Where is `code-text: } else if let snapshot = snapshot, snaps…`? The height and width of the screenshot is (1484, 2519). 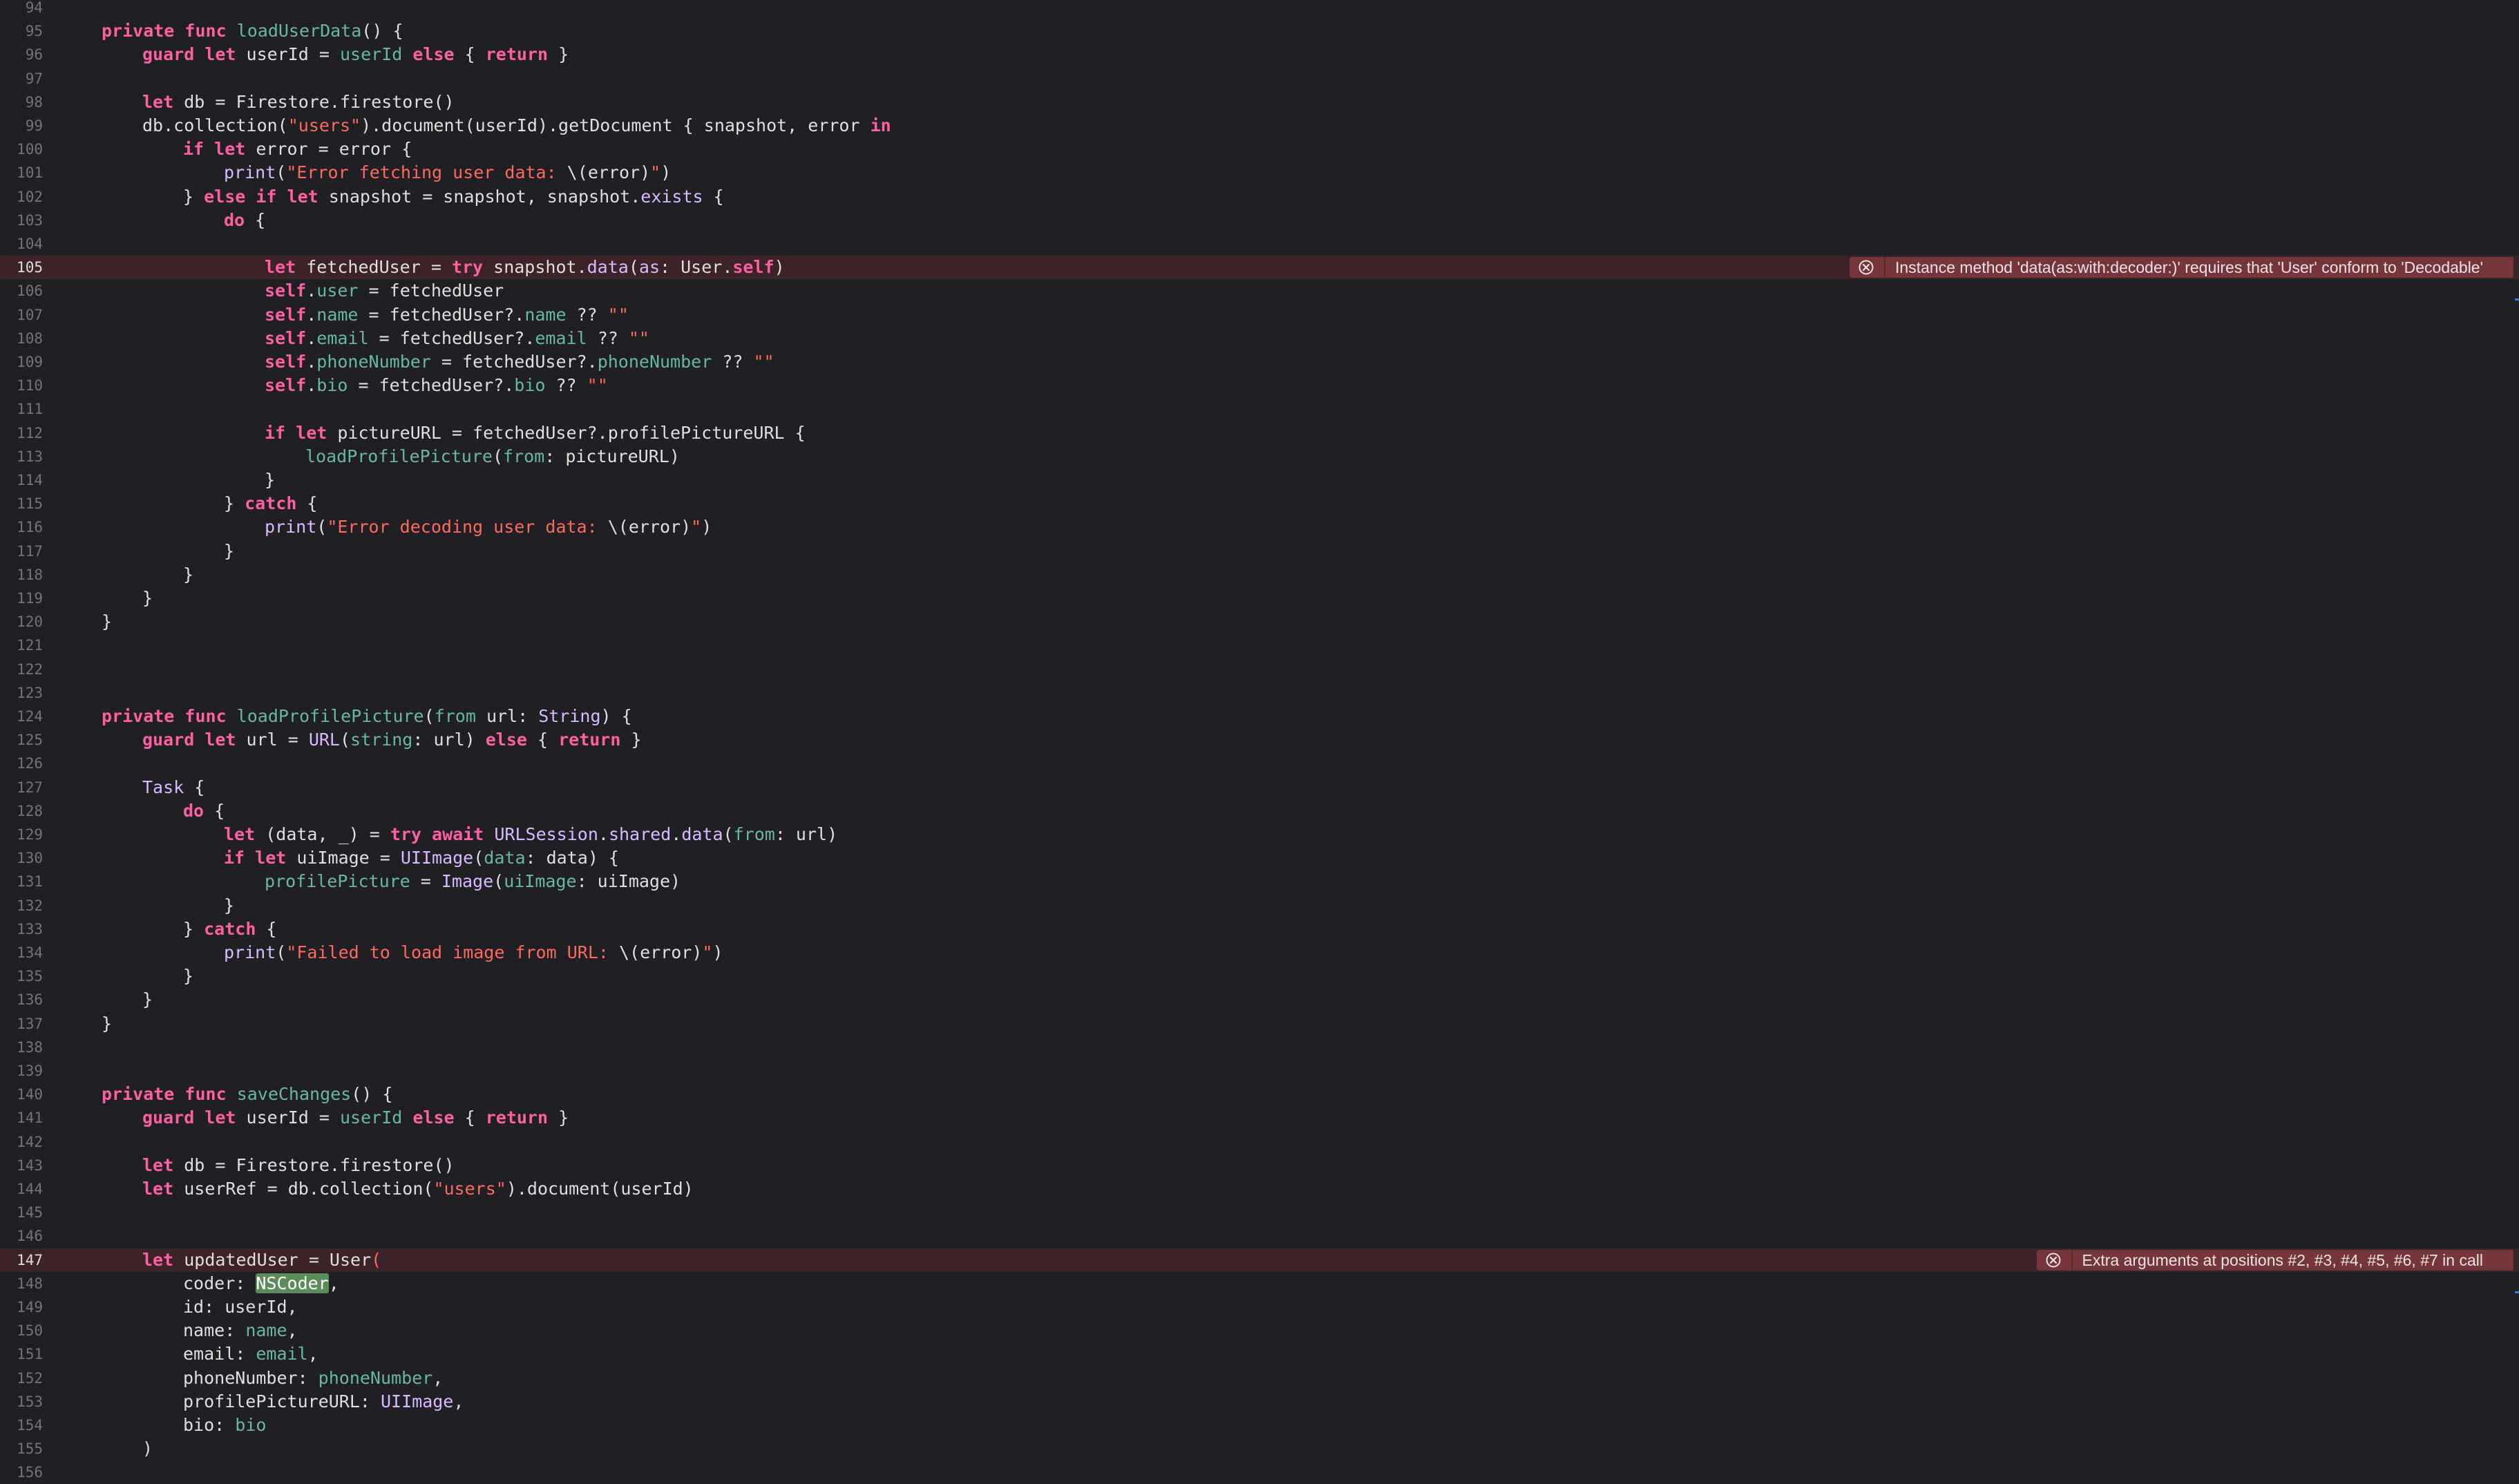
code-text: } else if let snapshot = snapshot, snaps… is located at coordinates (453, 197).